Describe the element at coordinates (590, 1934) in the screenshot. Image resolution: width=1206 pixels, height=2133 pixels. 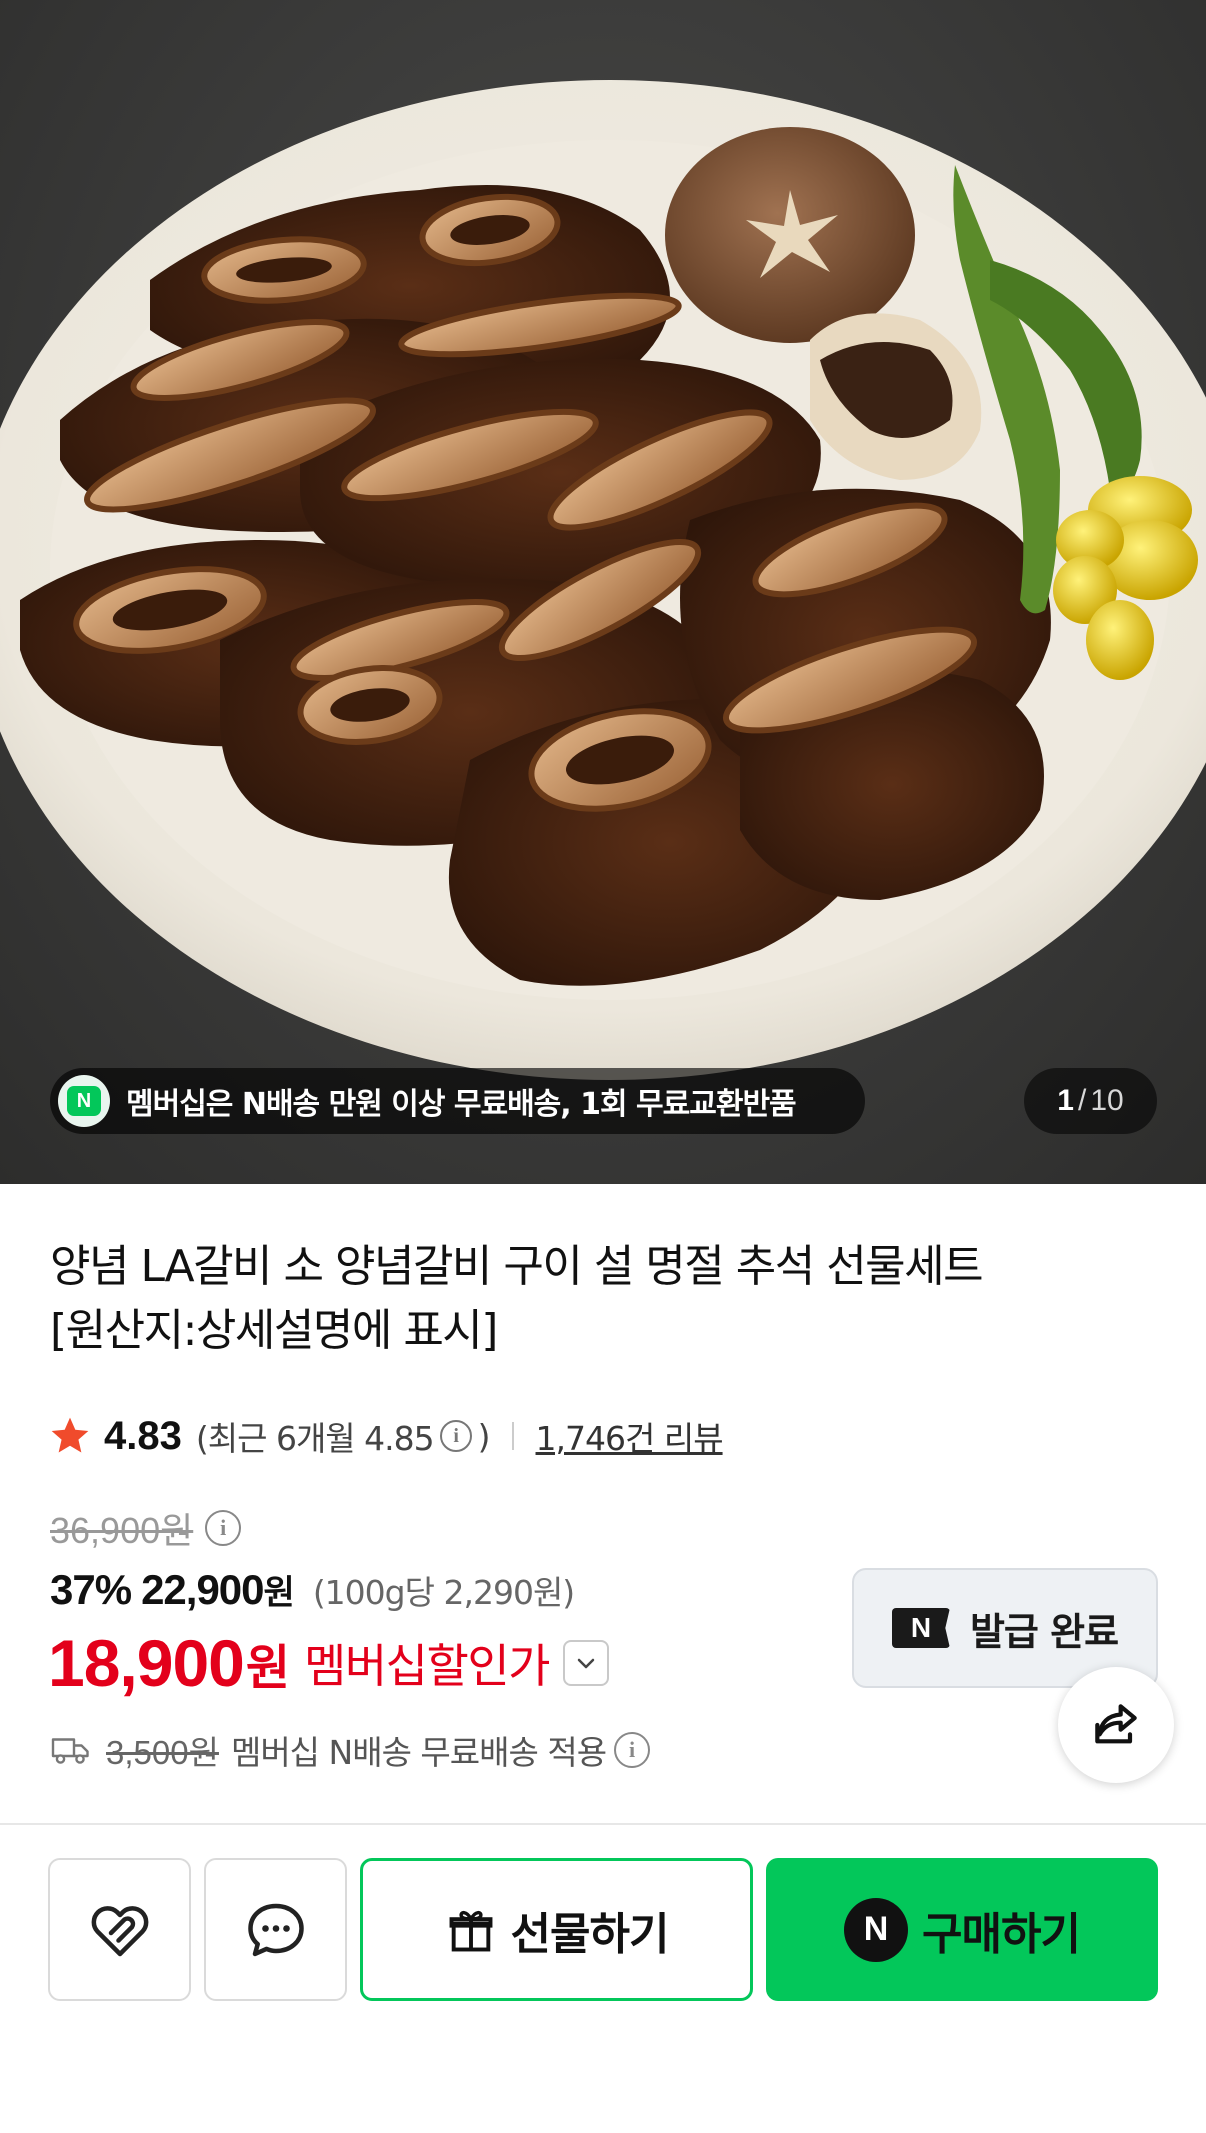
I see `gift-button-label: 선물하기` at that location.